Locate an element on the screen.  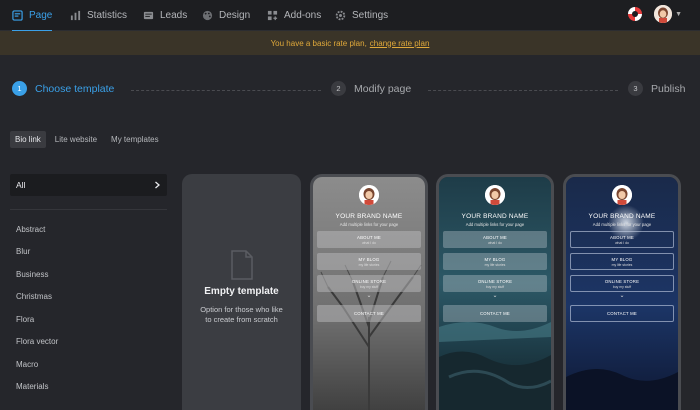
step-label: Choose template is located at coordinates (75, 88).